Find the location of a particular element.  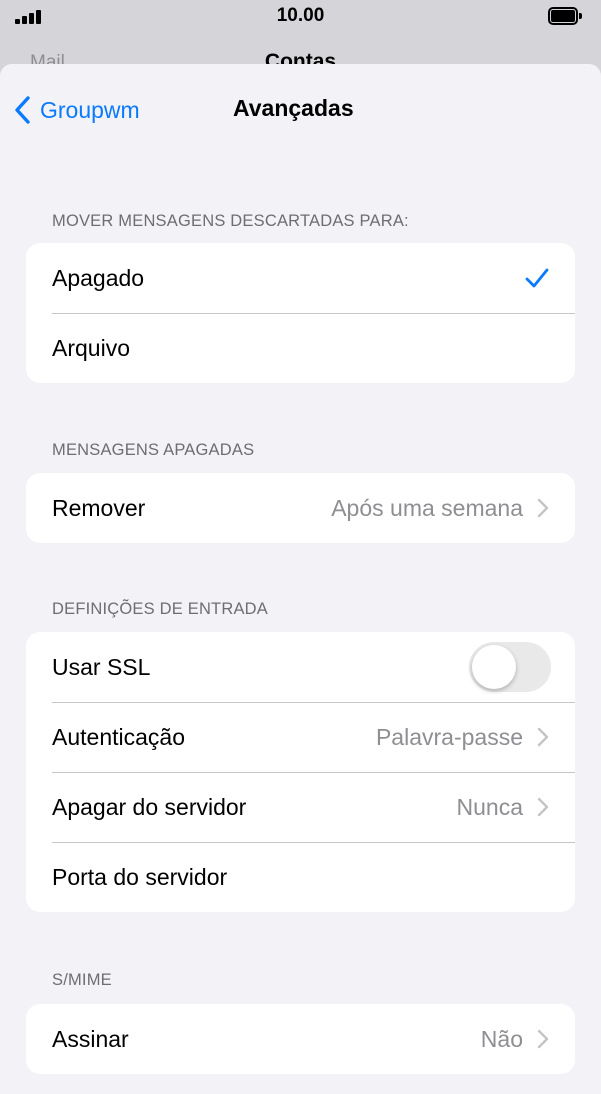

checkmark-icon is located at coordinates (537, 278).